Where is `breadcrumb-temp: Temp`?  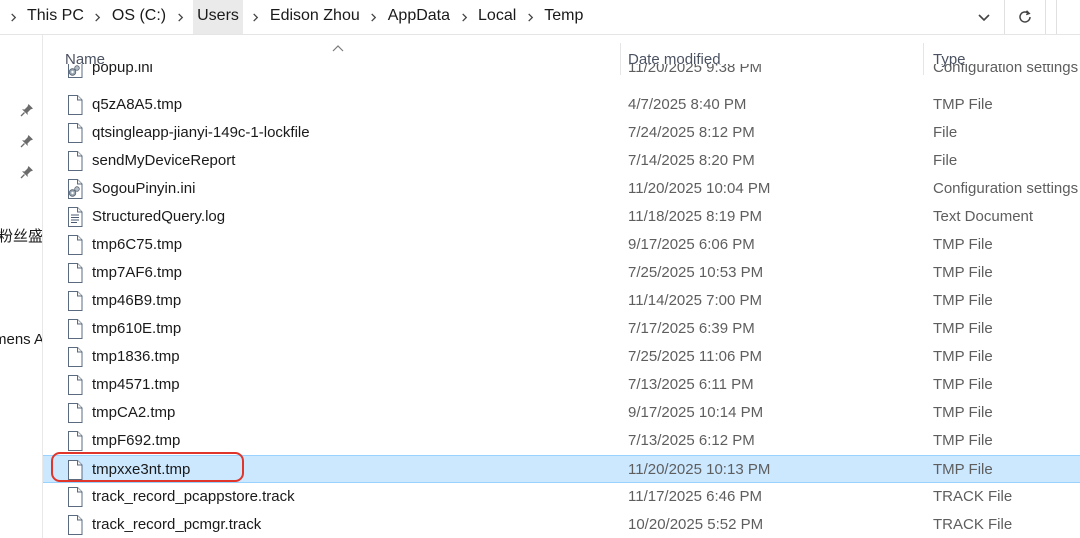
breadcrumb-temp: Temp is located at coordinates (563, 17).